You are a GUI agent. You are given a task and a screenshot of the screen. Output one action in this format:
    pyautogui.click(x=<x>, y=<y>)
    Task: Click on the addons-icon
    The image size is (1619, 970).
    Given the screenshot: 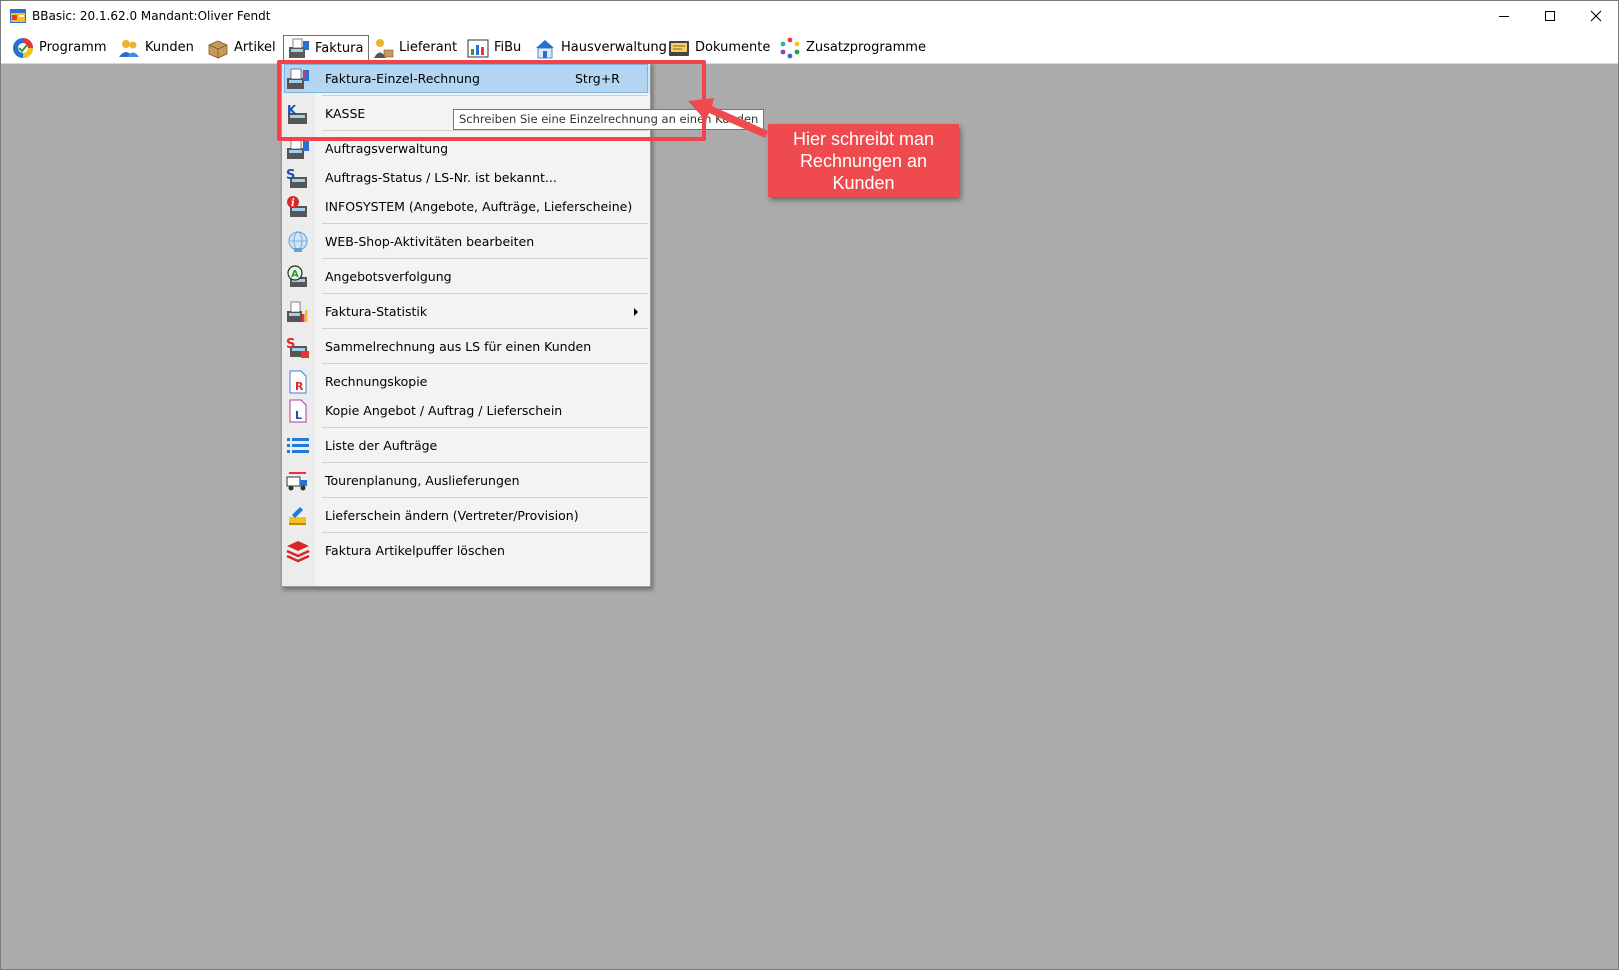 What is the action you would take?
    pyautogui.click(x=790, y=47)
    